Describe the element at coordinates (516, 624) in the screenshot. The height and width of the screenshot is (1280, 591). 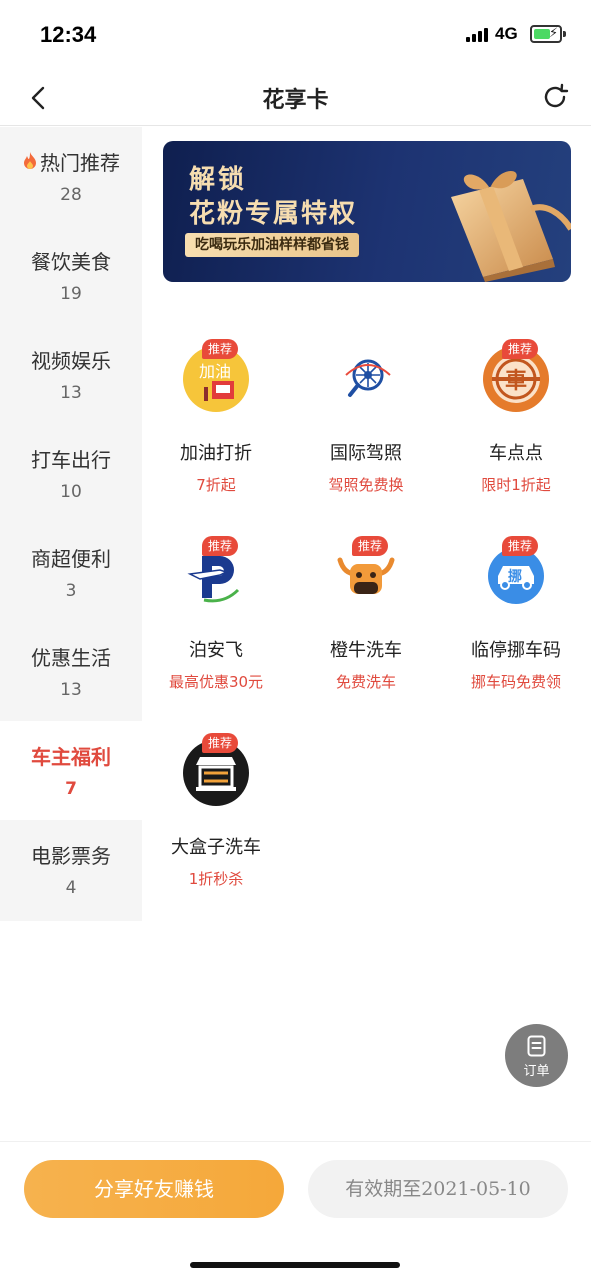
I see `service-card: 挪 推荐 临停挪车码 挪车码免费领` at that location.